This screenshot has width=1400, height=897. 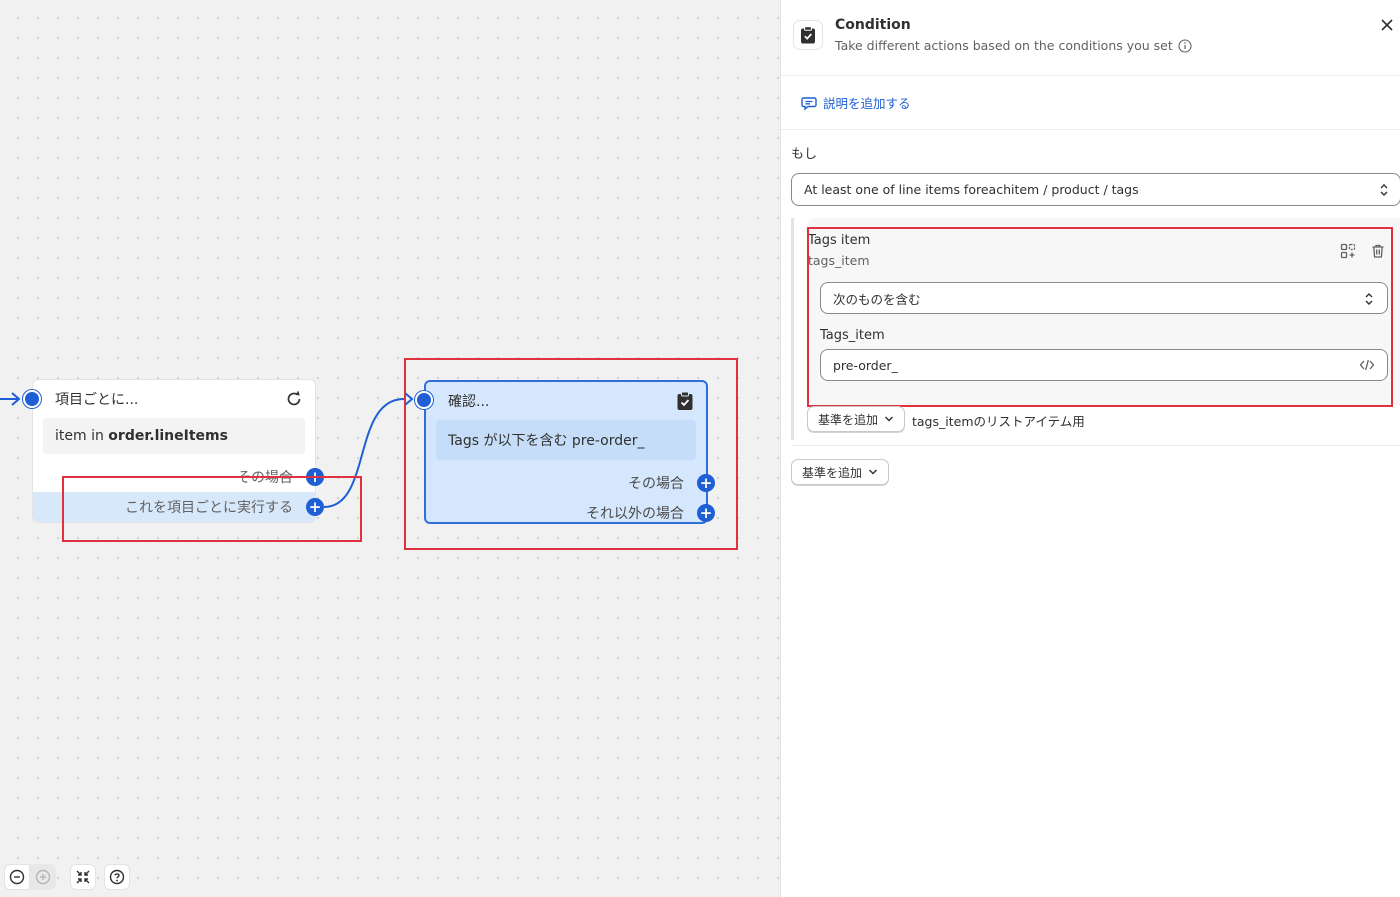 What do you see at coordinates (1348, 251) in the screenshot?
I see `duplicate-icon` at bounding box center [1348, 251].